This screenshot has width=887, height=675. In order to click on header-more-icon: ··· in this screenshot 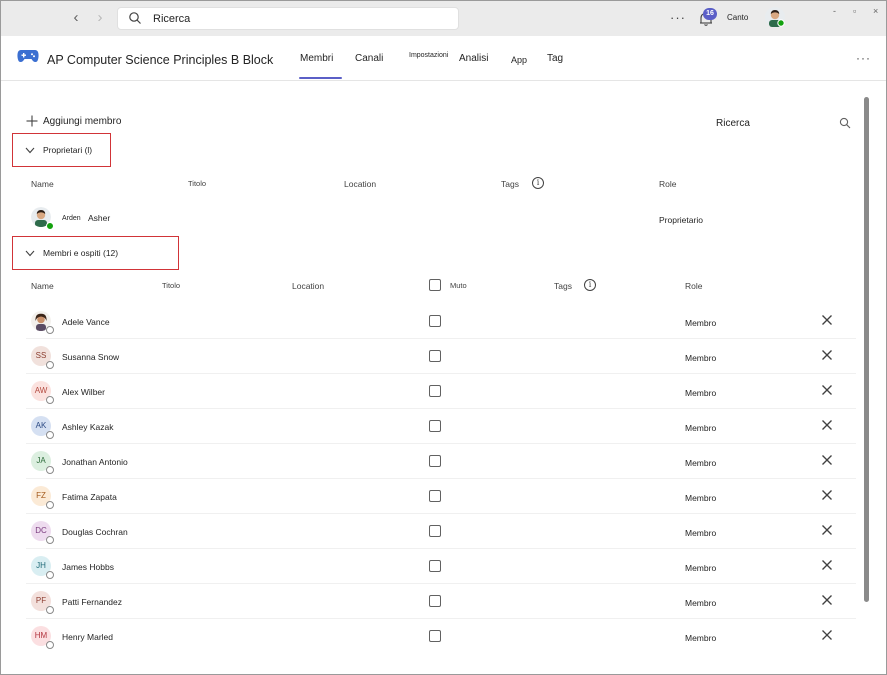, I will do `click(863, 58)`.